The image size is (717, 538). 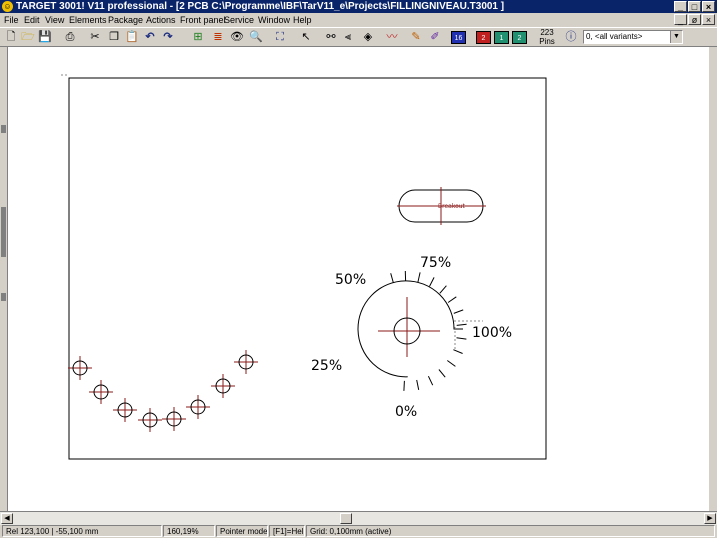 I want to click on pen-icon: ✎, so click(x=416, y=37).